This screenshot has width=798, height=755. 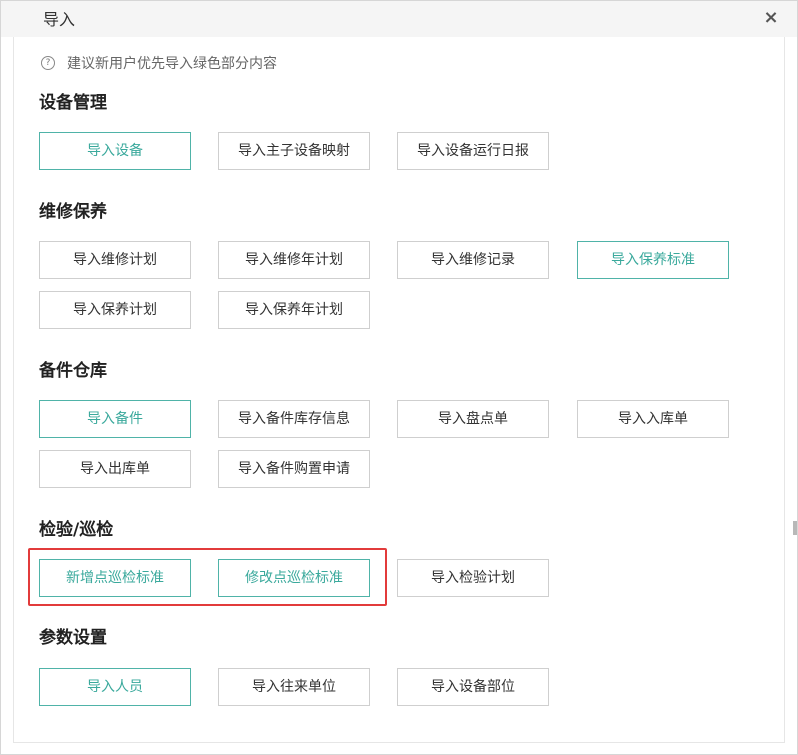 What do you see at coordinates (473, 578) in the screenshot?
I see `import-inspection-plan-button: 导入检验计划` at bounding box center [473, 578].